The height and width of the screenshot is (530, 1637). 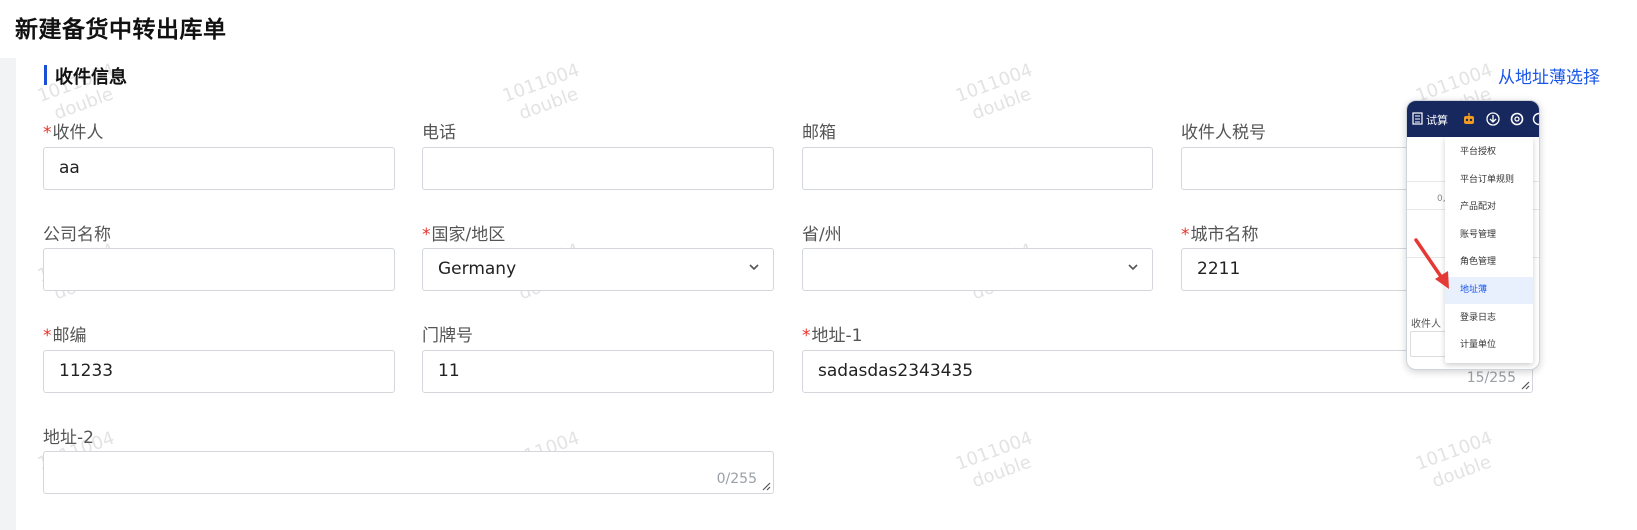 I want to click on postcode-label: *邮编, so click(x=65, y=336).